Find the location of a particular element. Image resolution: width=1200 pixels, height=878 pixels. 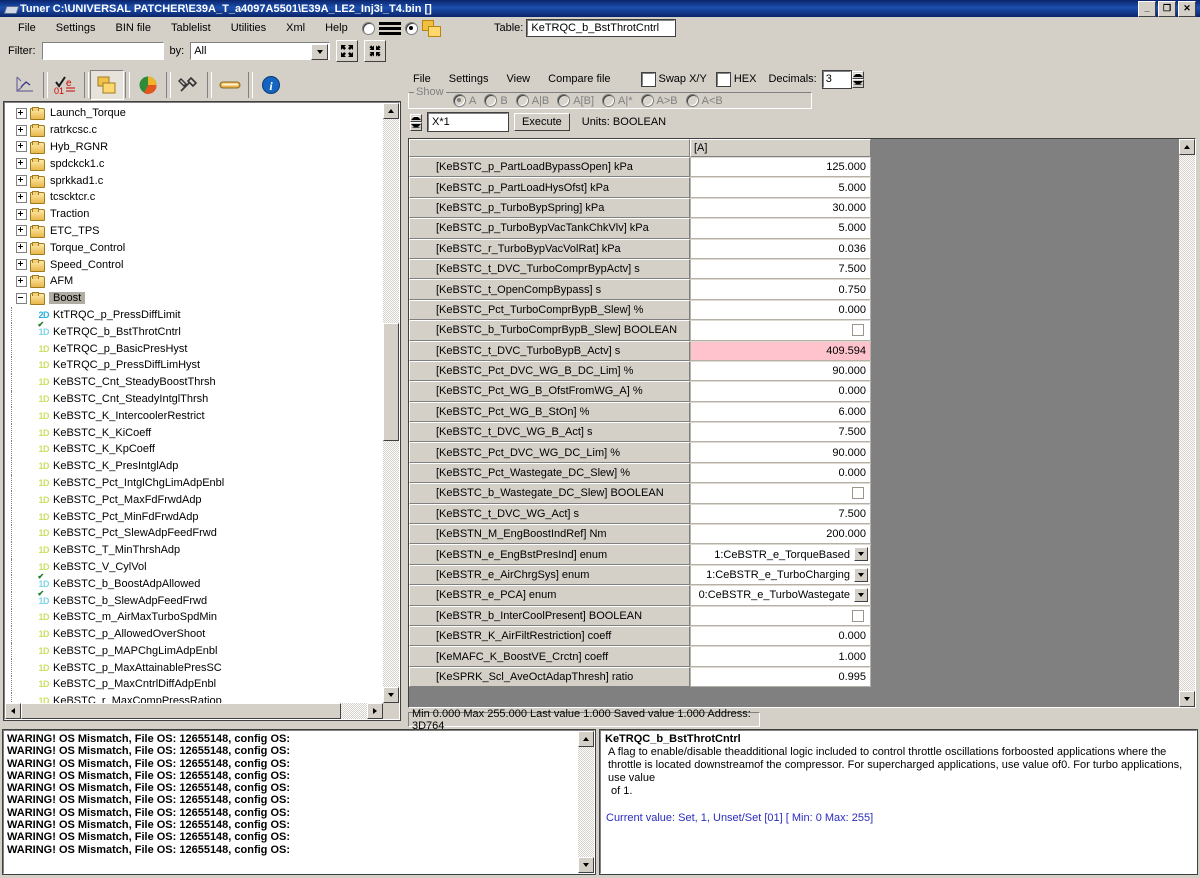

chevron-down-icon is located at coordinates (320, 52).